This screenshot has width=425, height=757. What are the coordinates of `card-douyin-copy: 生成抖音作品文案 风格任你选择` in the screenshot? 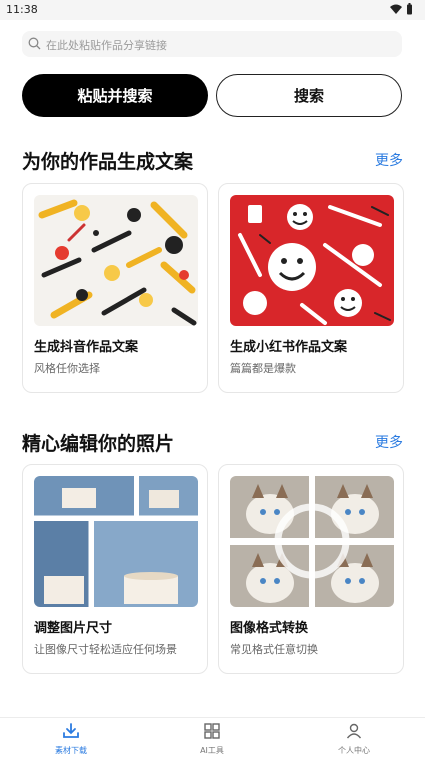 It's located at (115, 288).